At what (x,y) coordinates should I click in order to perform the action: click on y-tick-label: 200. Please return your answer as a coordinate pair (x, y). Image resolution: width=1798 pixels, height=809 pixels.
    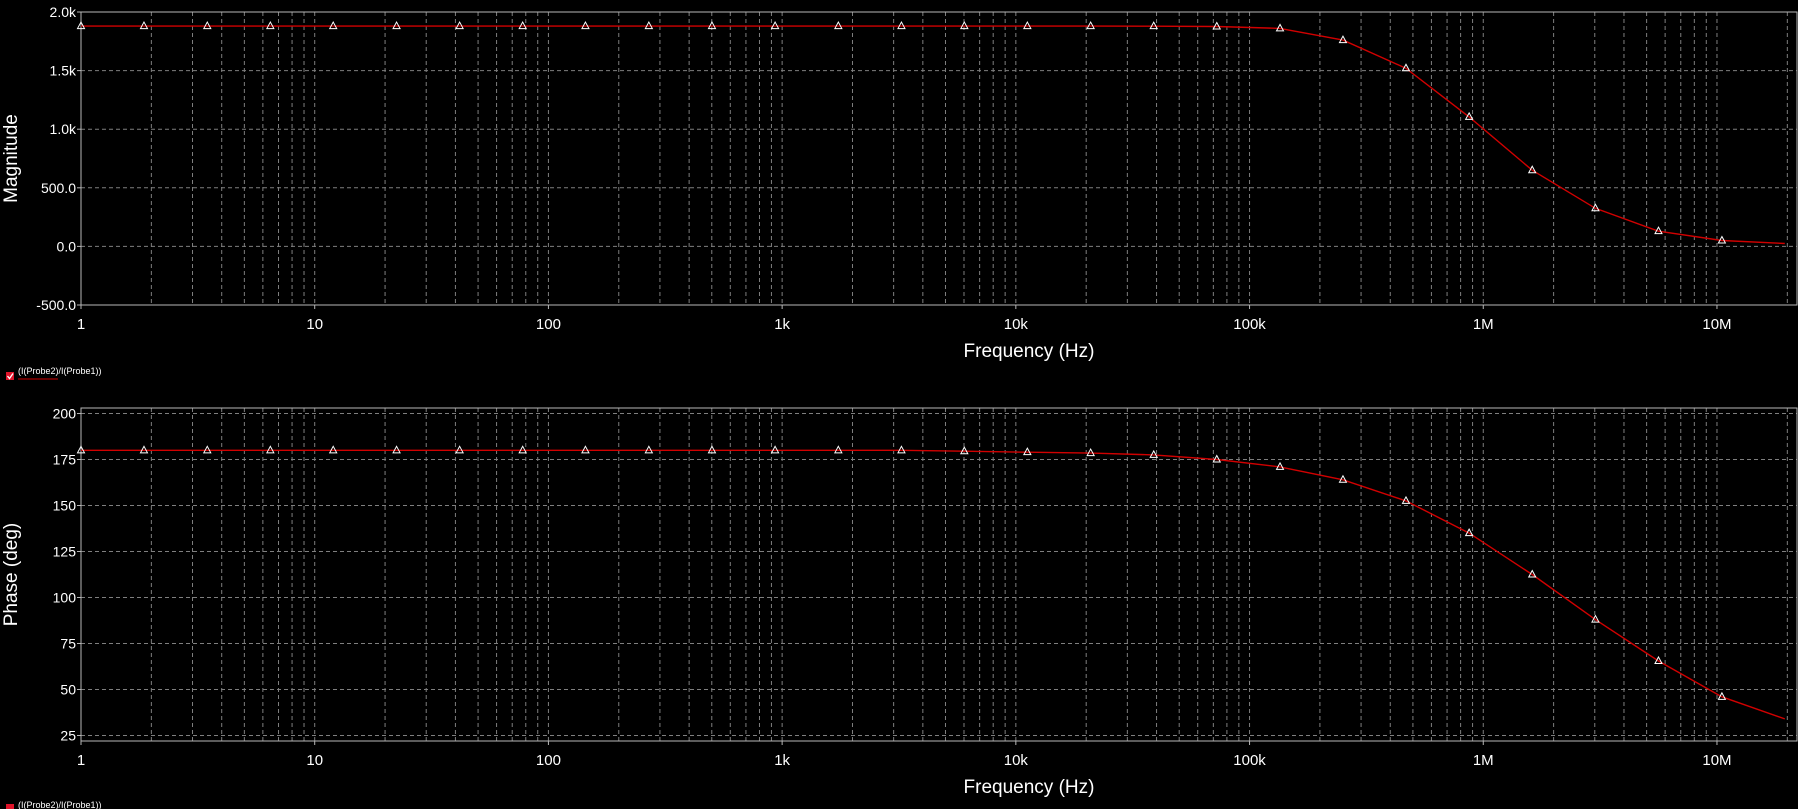
    Looking at the image, I should click on (65, 414).